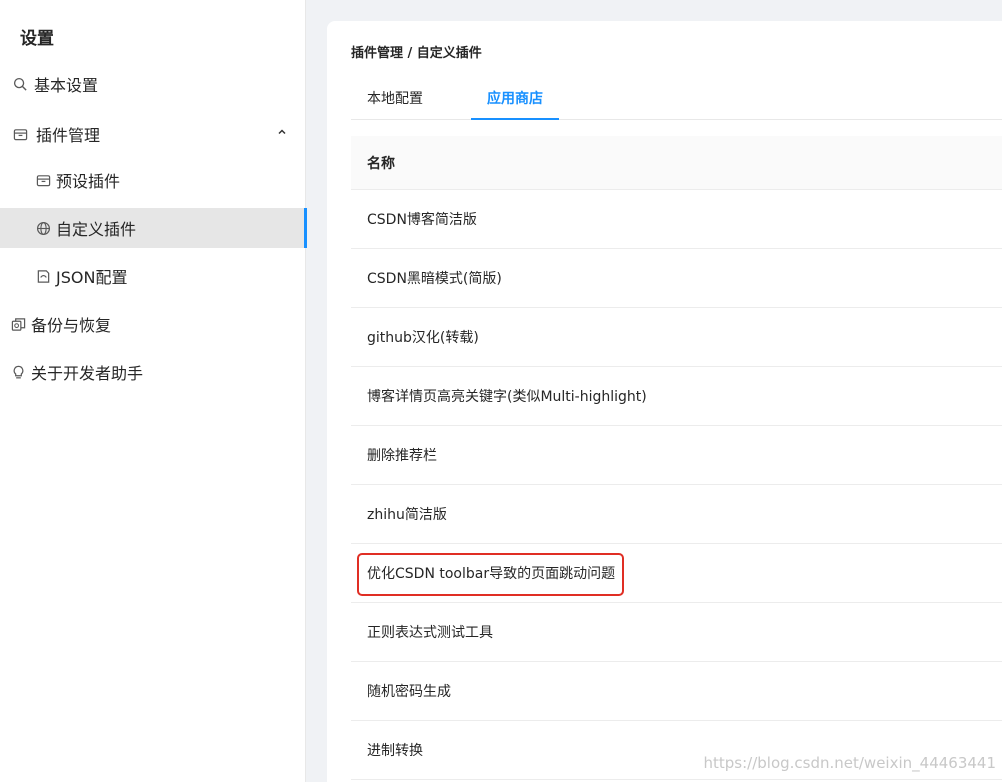 This screenshot has width=1002, height=782. I want to click on table-row: CSDN博客简洁版, so click(676, 219).